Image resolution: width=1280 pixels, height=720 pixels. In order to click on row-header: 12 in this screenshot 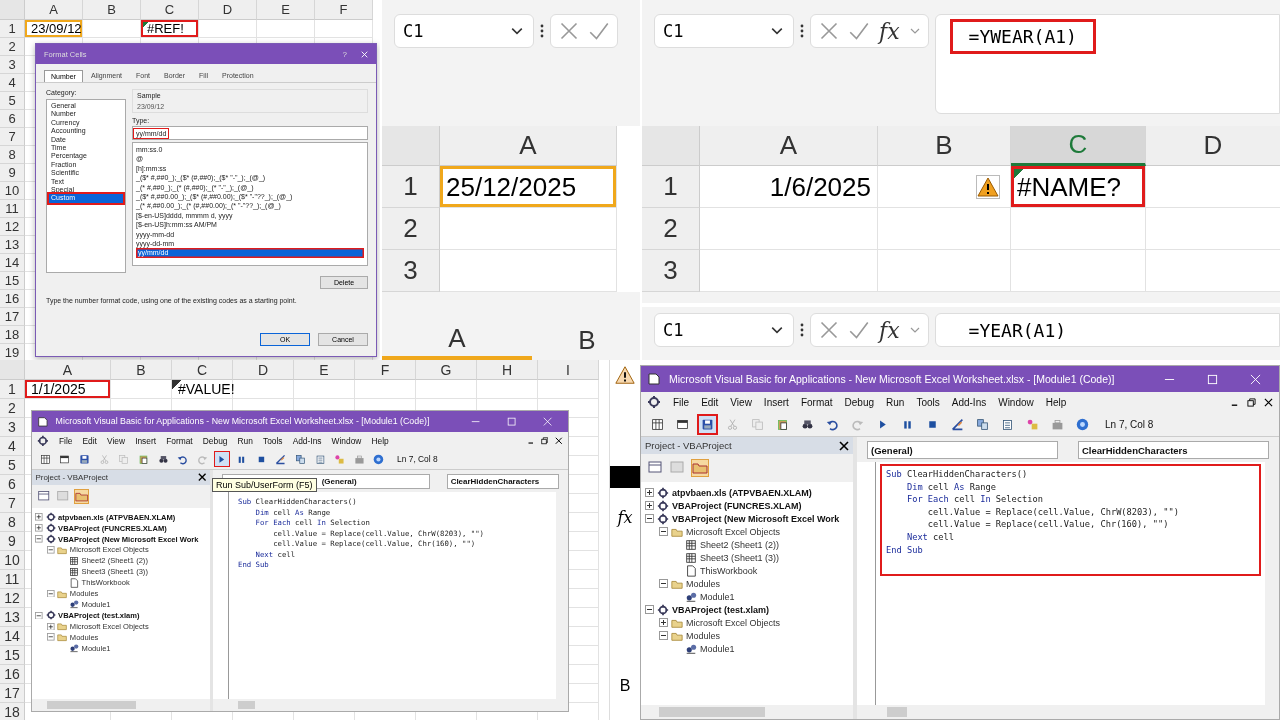, I will do `click(12, 227)`.